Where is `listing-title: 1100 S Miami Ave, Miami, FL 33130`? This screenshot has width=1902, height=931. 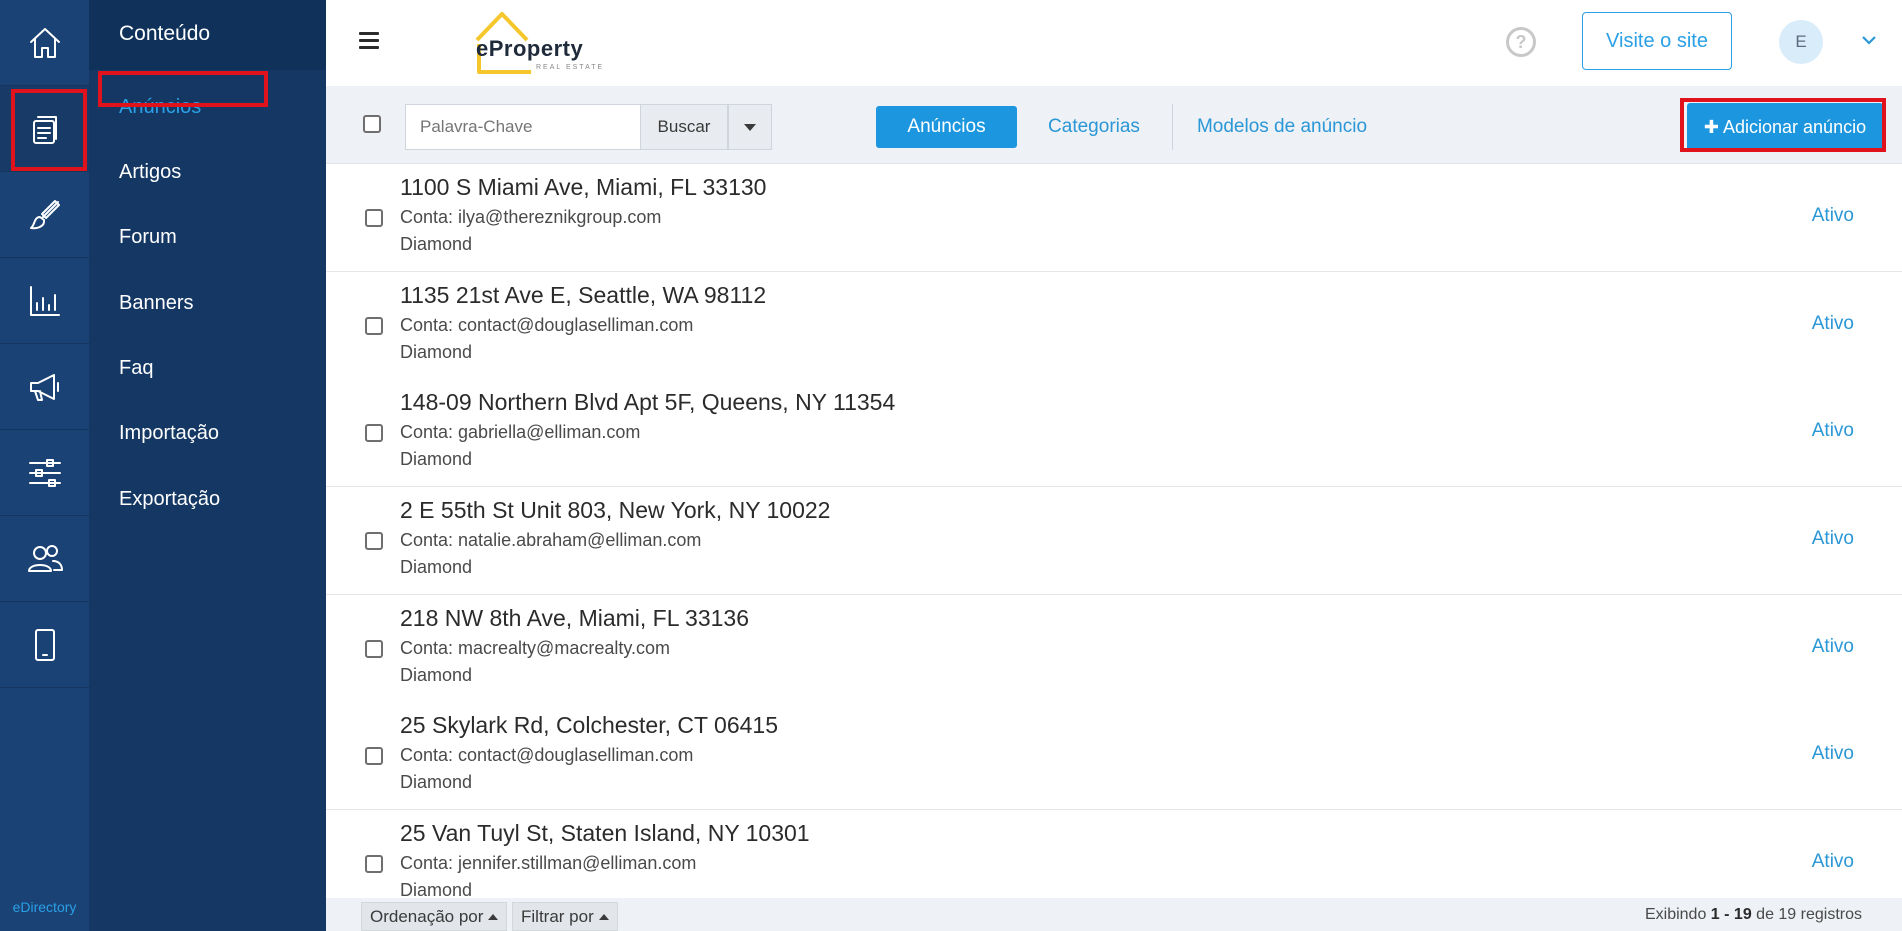
listing-title: 1100 S Miami Ave, Miami, FL 33130 is located at coordinates (583, 187).